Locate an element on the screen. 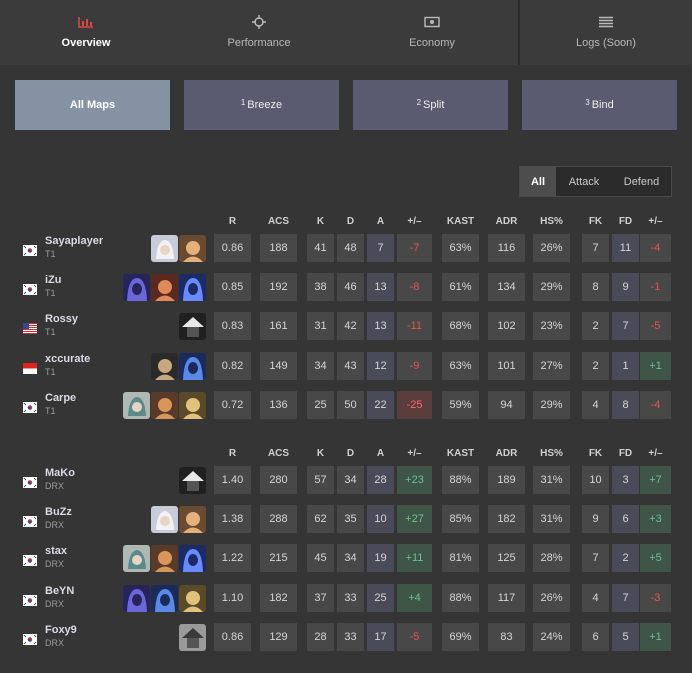 The height and width of the screenshot is (673, 692). stat-cell: 9 is located at coordinates (625, 287).